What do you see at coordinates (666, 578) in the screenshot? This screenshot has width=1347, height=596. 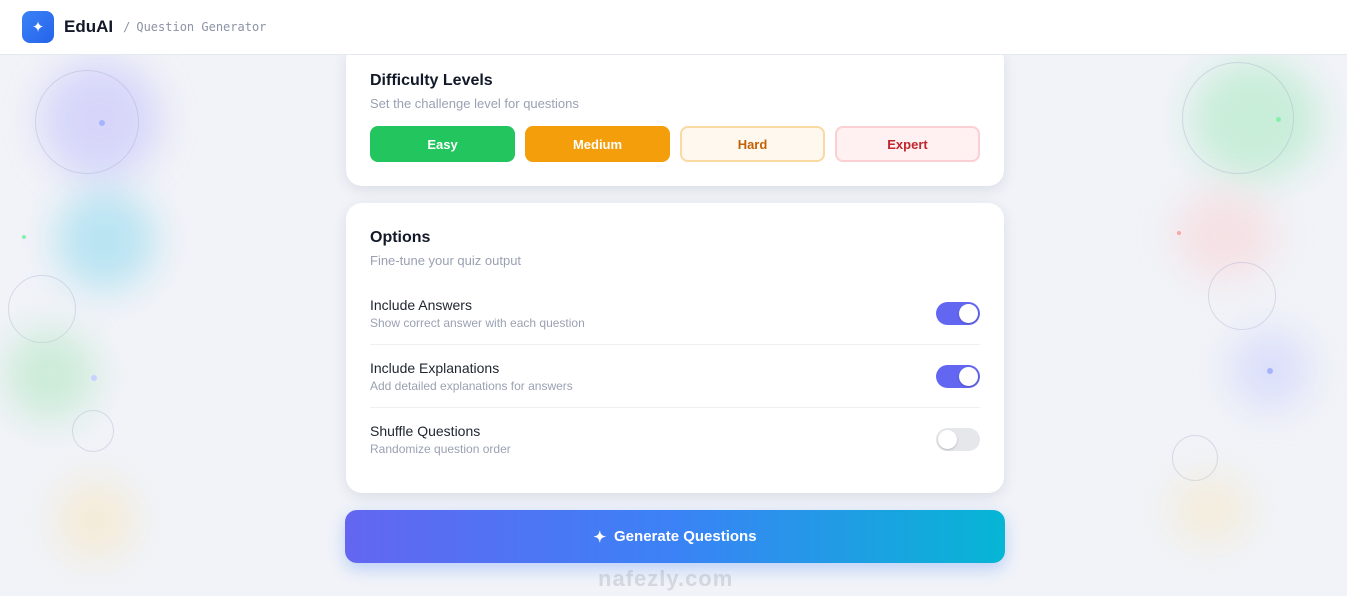 I see `watermark: nafezly.com` at bounding box center [666, 578].